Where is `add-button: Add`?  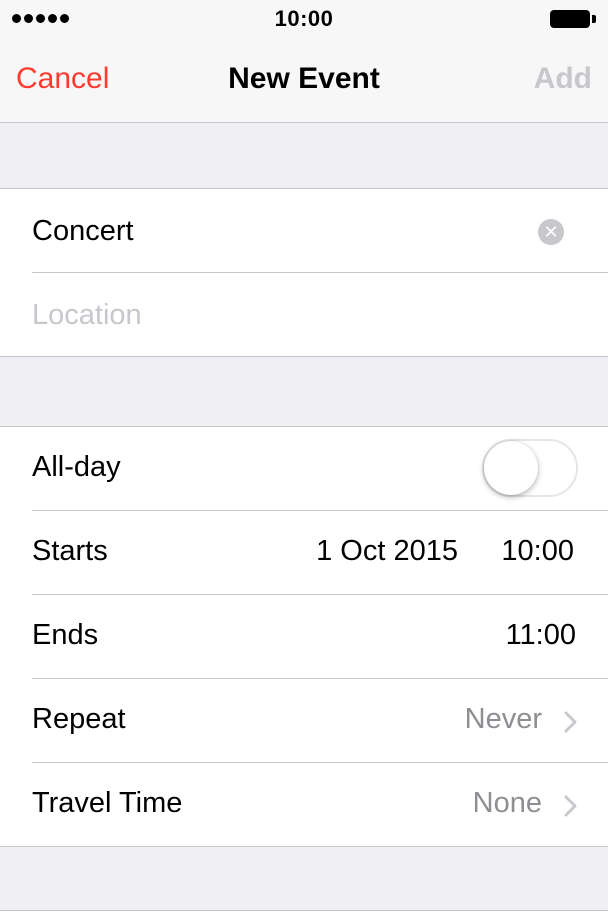
add-button: Add is located at coordinates (563, 79).